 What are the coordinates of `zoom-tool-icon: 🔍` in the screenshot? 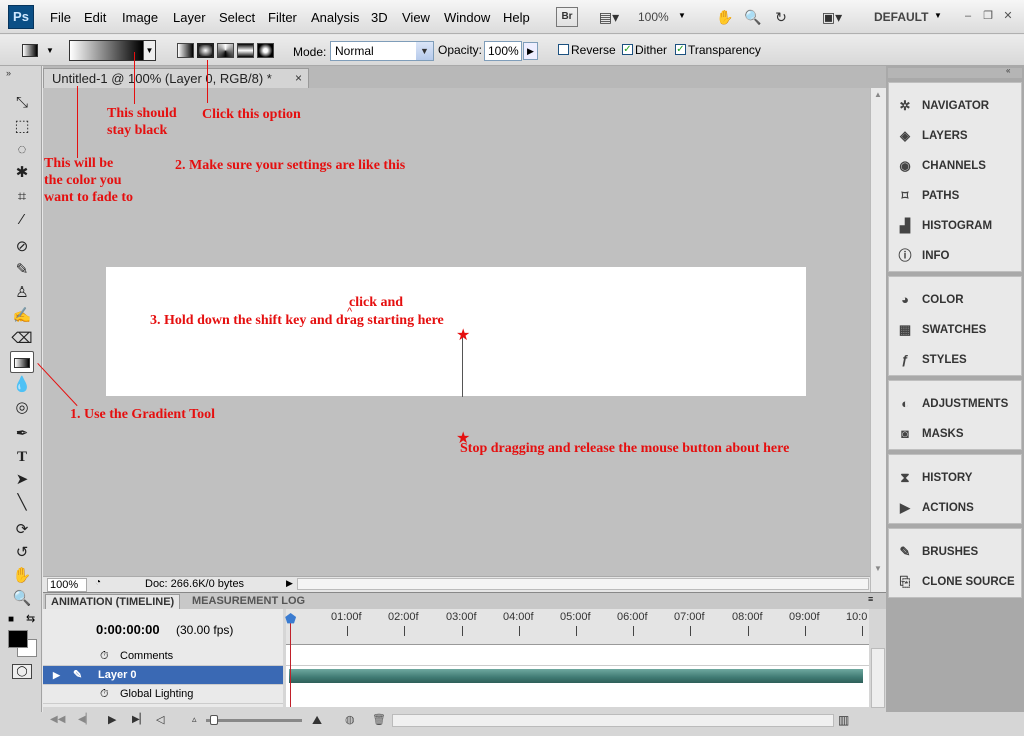 It's located at (22, 599).